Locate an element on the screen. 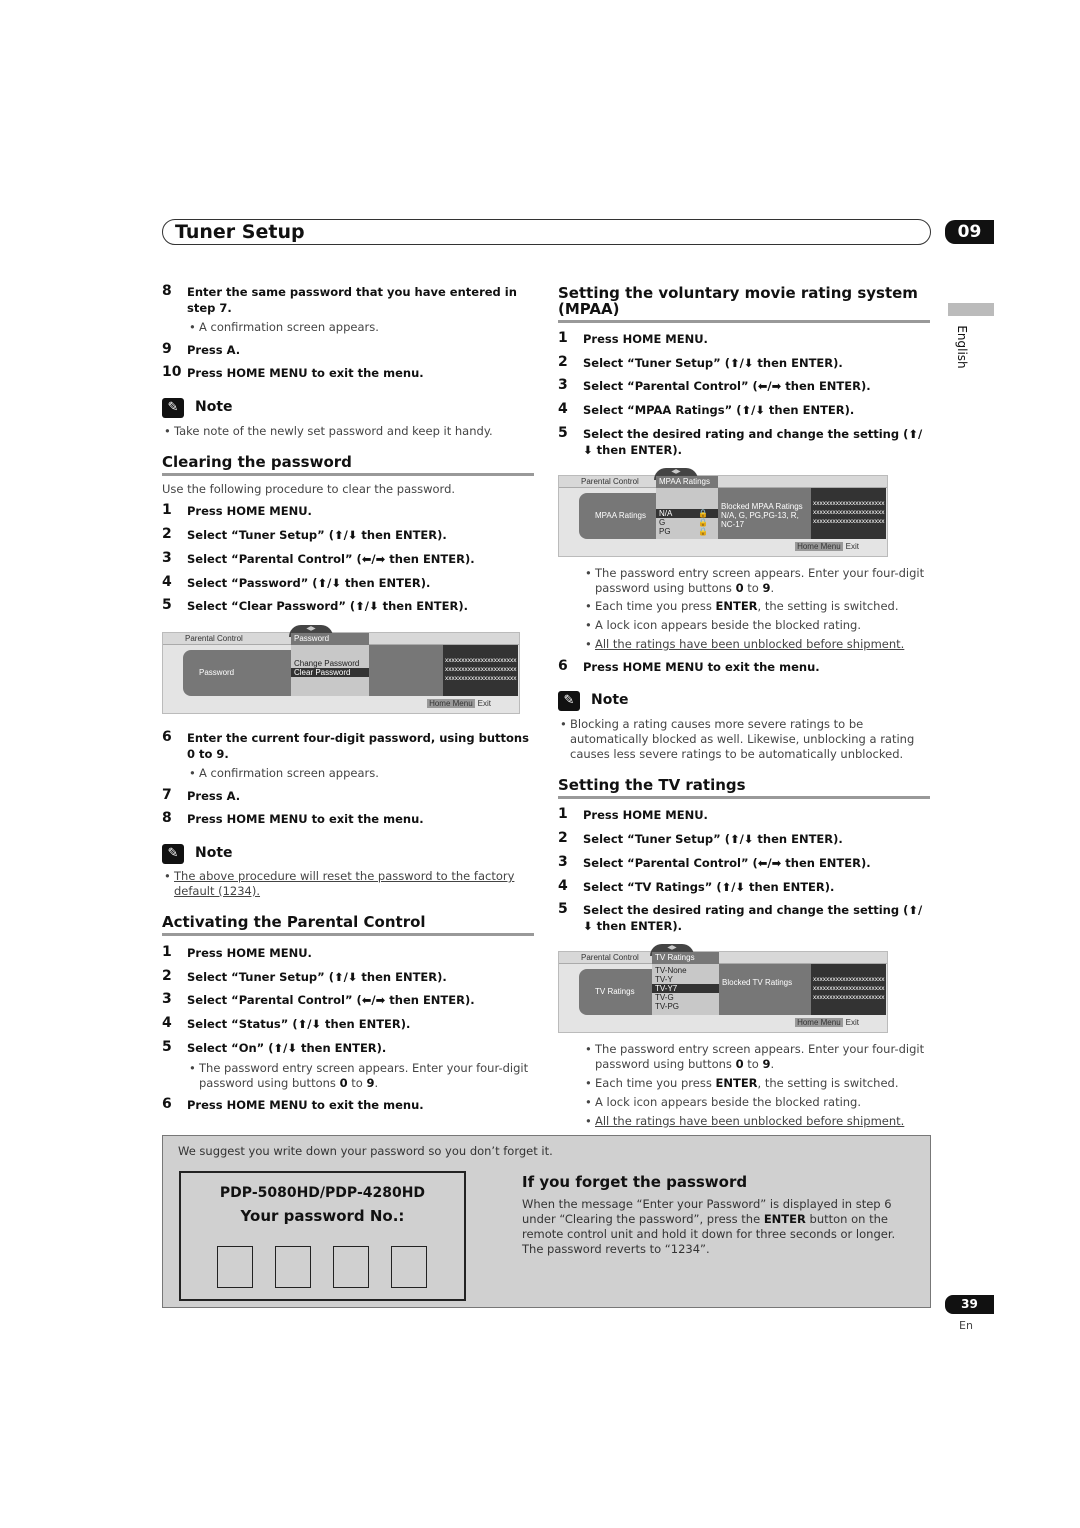 The width and height of the screenshot is (1080, 1528). section-title: Tuner Setup is located at coordinates (240, 232).